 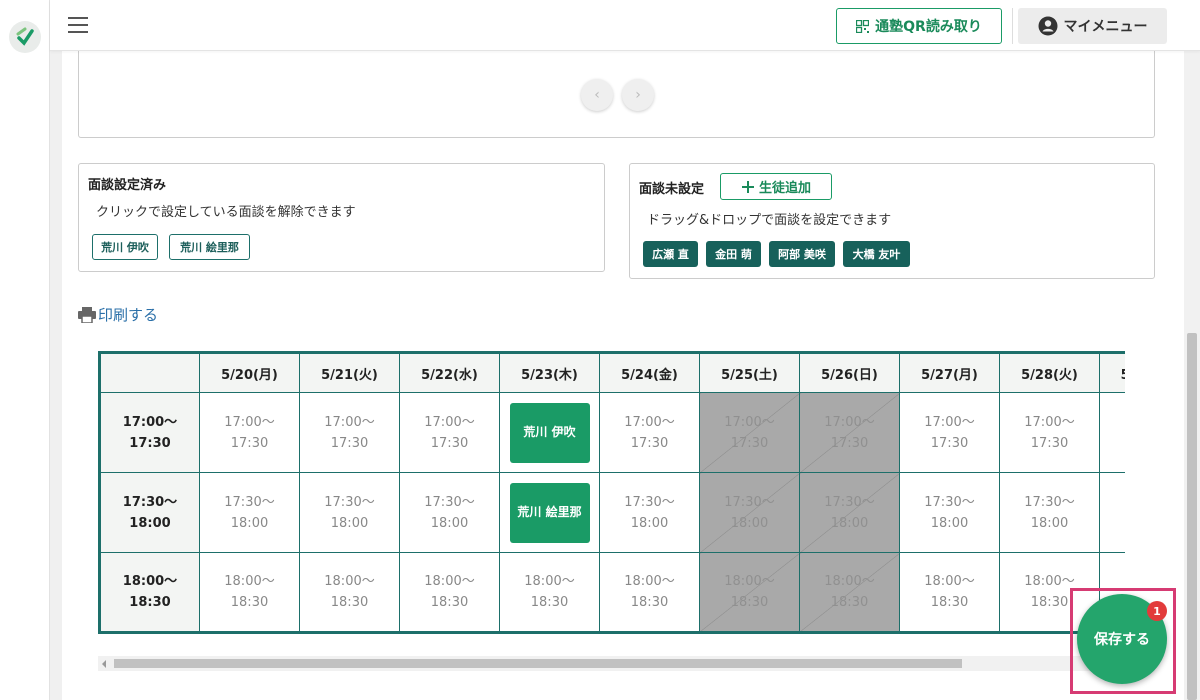 What do you see at coordinates (949, 512) in the screenshot?
I see `open-slot-cell: 17:30～ 18:00` at bounding box center [949, 512].